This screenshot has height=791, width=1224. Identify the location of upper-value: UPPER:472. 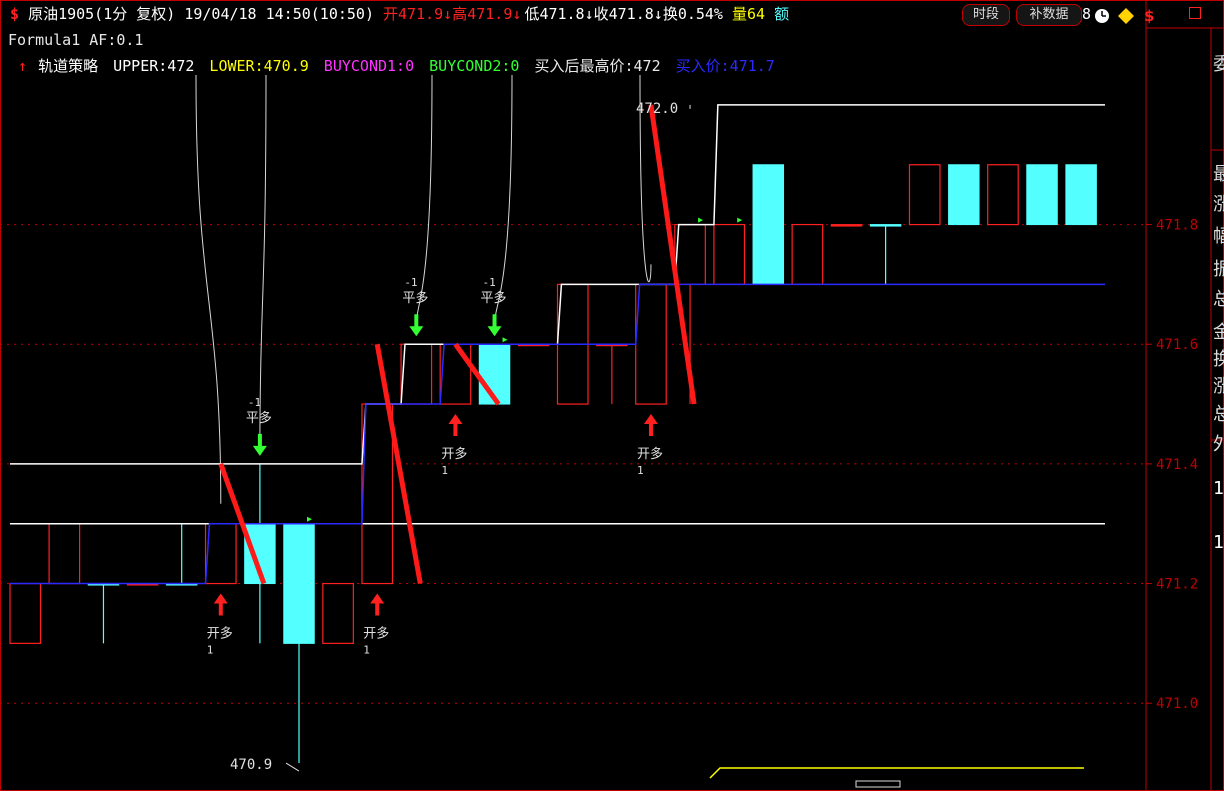
(154, 66).